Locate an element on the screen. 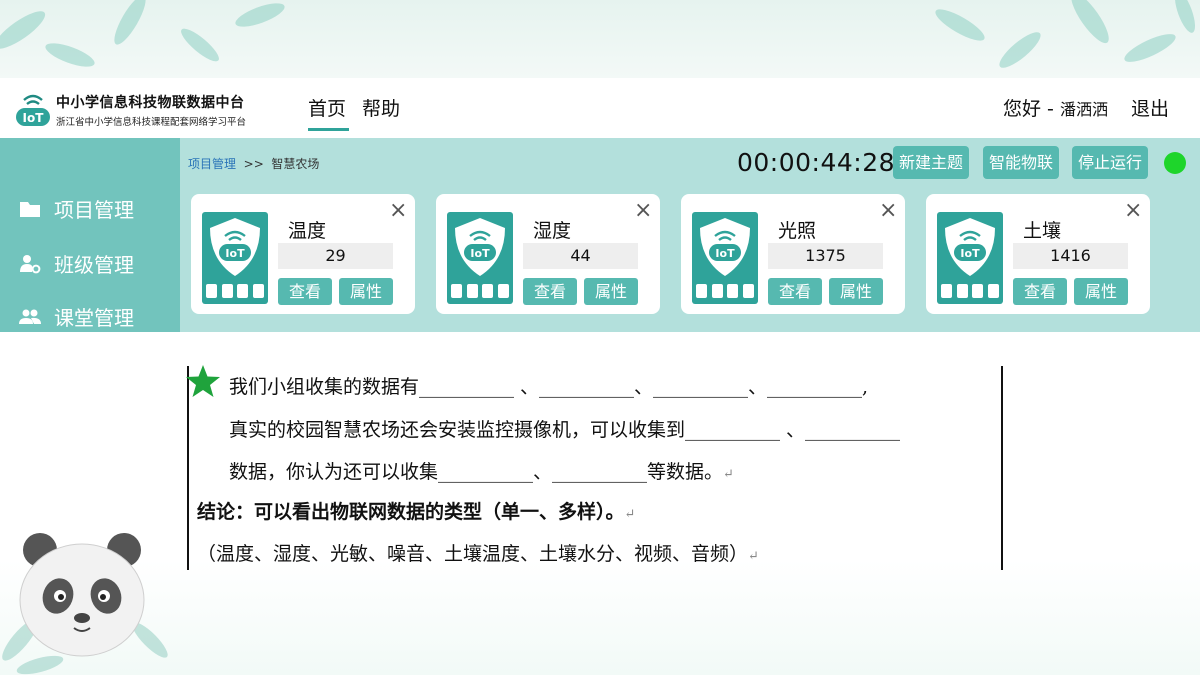 The height and width of the screenshot is (675, 1200). greeting-text: 您好 - is located at coordinates (1028, 109).